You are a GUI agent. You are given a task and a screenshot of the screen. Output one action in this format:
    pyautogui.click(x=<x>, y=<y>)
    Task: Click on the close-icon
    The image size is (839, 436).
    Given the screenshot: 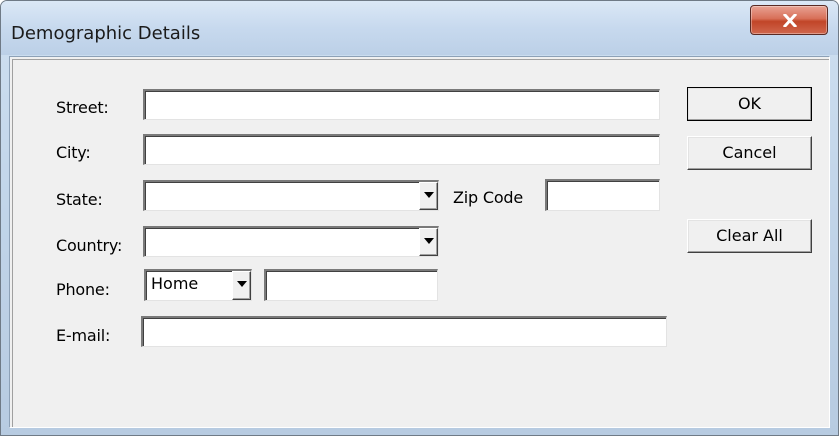 What is the action you would take?
    pyautogui.click(x=790, y=20)
    